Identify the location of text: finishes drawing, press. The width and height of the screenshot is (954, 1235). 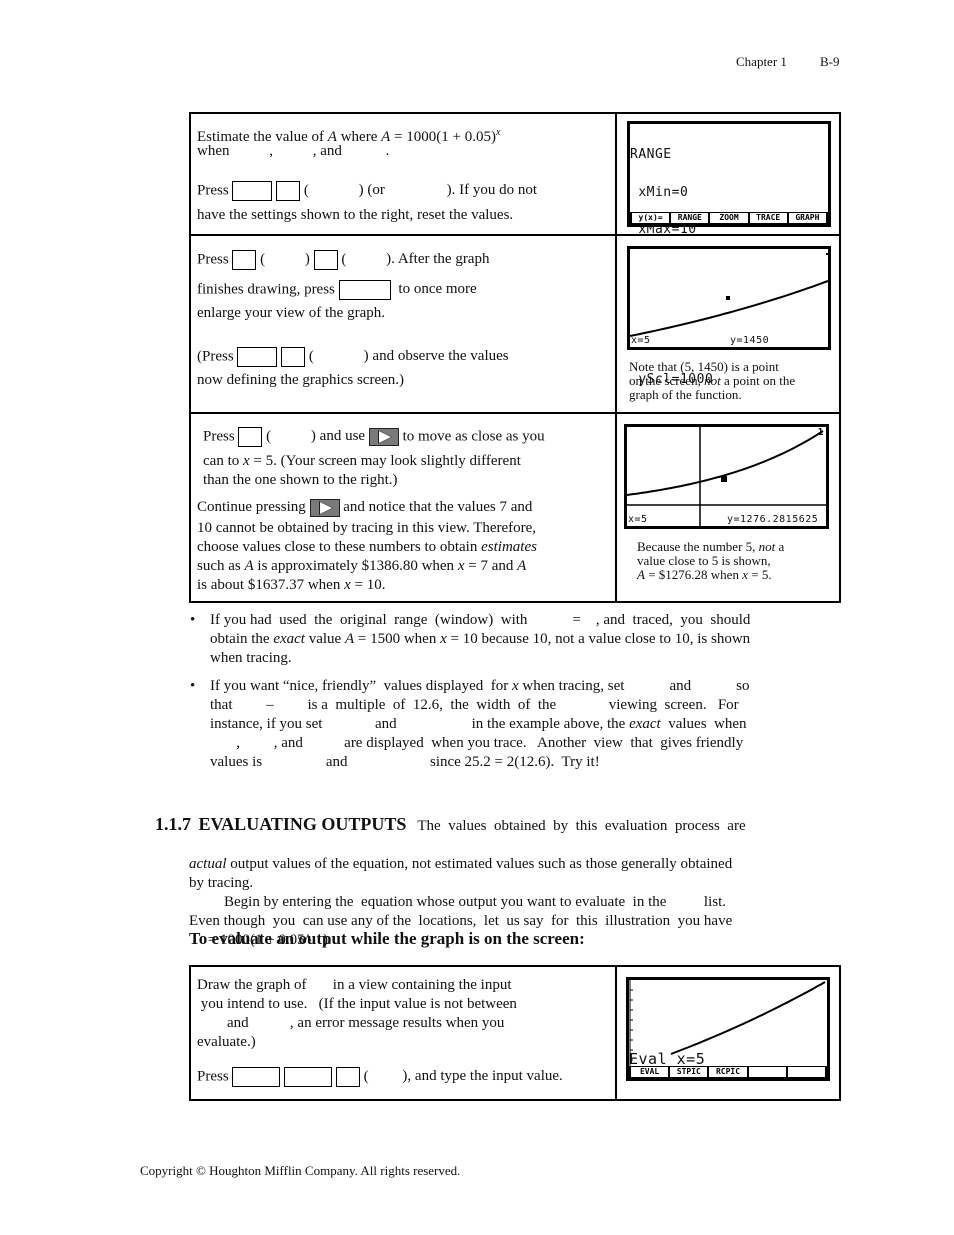
(266, 289).